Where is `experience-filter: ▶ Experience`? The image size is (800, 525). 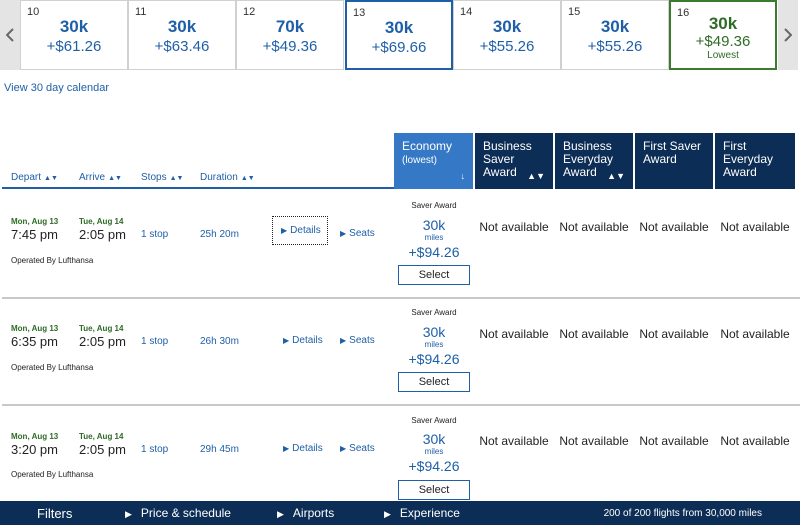
experience-filter: ▶ Experience is located at coordinates (422, 513).